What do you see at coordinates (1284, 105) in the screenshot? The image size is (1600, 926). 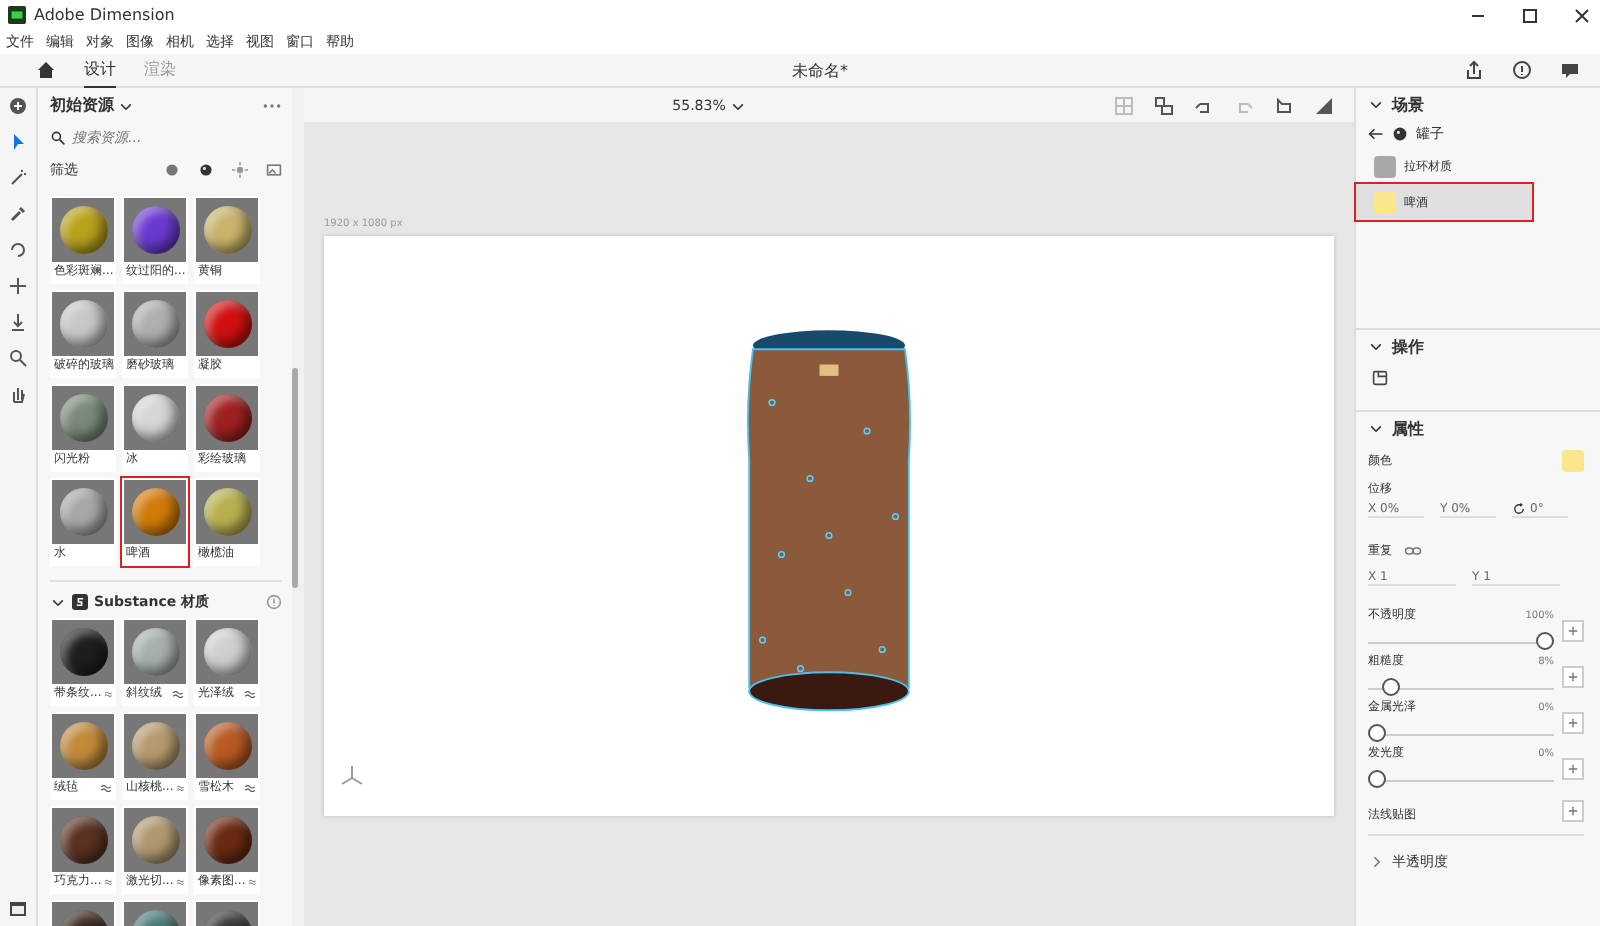 I see `bookmark-view-icon` at bounding box center [1284, 105].